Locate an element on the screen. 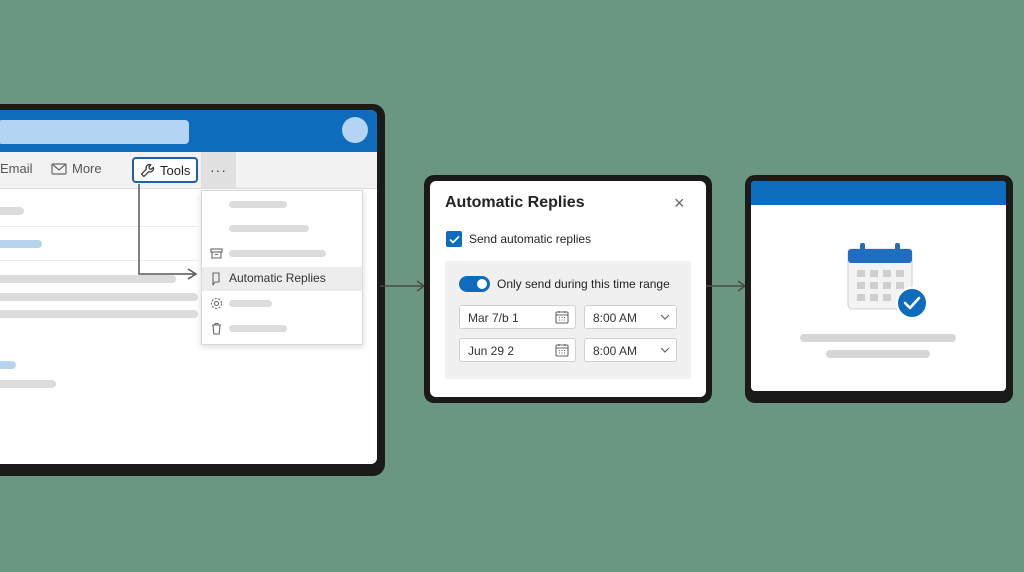 Image resolution: width=1024 pixels, height=572 pixels. checkmark-icon is located at coordinates (454, 239).